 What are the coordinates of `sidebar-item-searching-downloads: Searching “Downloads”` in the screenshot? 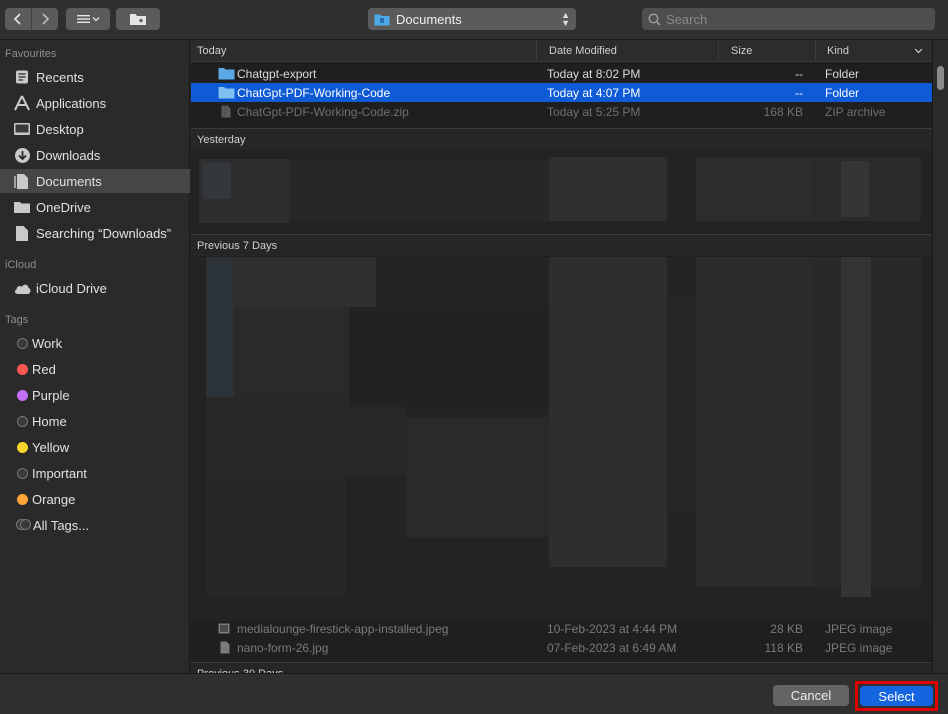 It's located at (95, 233).